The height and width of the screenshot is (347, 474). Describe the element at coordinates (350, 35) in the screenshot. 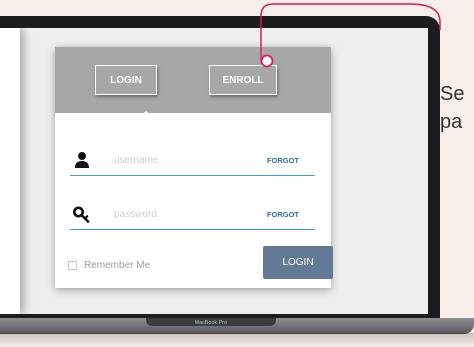

I see `callout-connector` at that location.